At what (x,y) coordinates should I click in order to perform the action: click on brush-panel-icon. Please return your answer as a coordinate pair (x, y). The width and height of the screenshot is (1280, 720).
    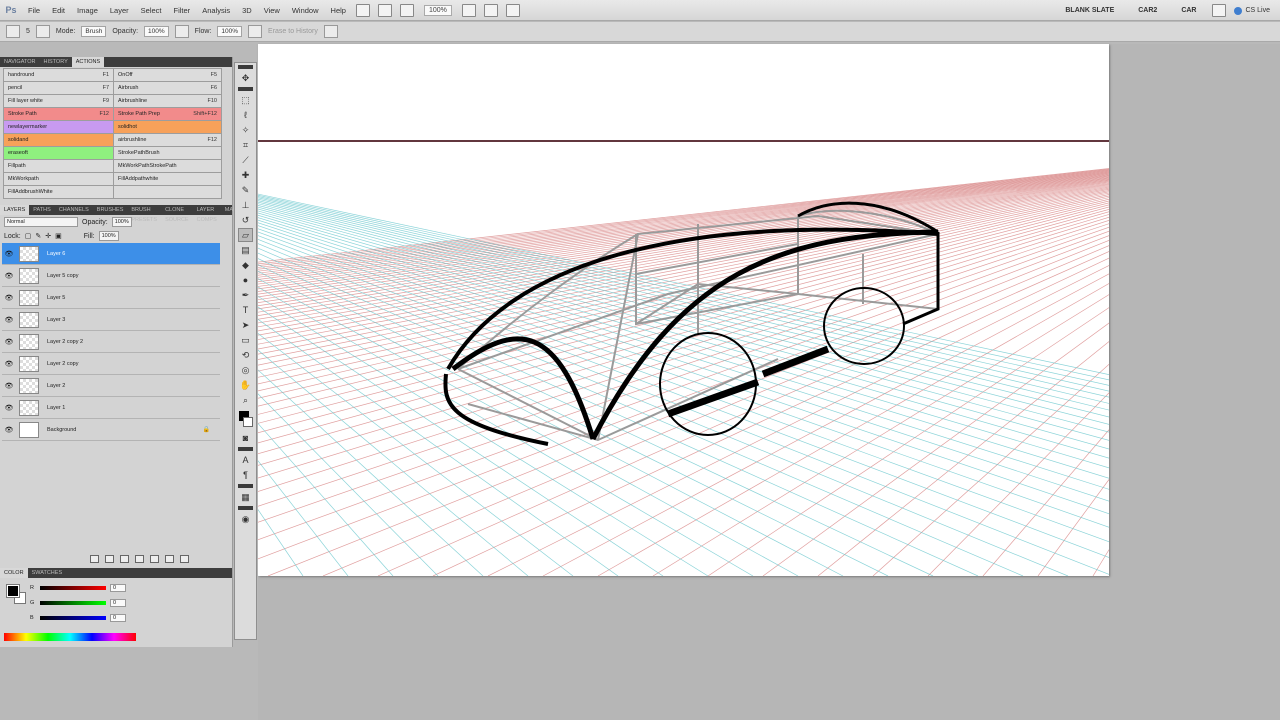
    Looking at the image, I should click on (42, 31).